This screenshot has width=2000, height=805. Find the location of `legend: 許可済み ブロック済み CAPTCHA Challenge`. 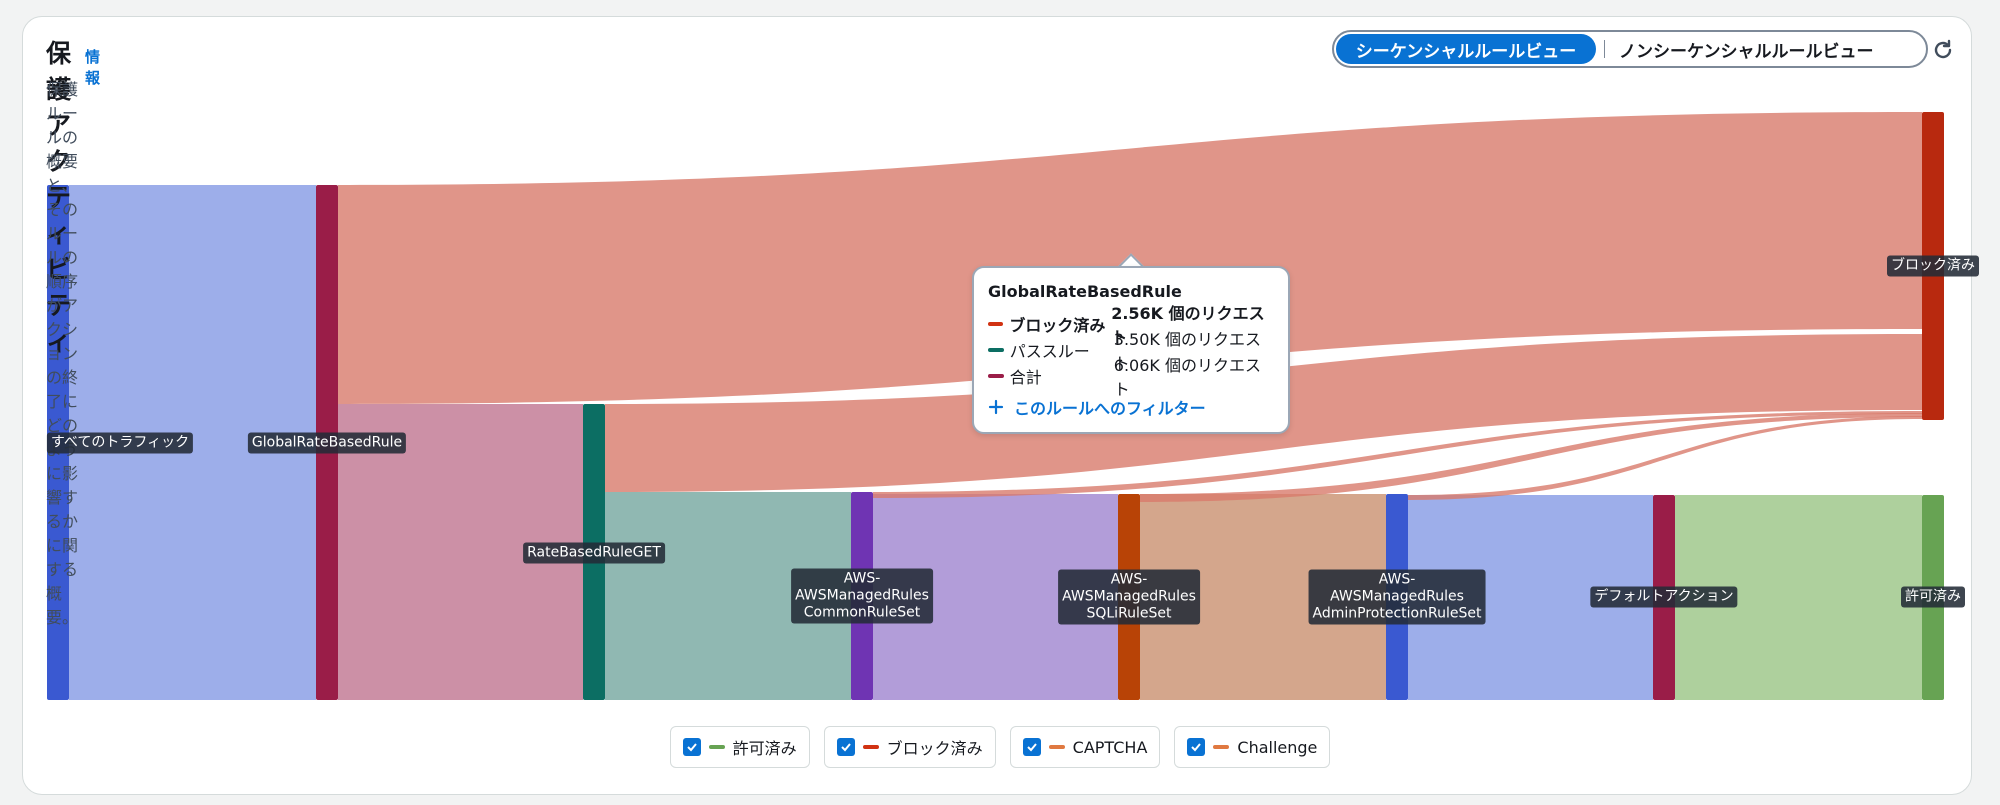

legend: 許可済み ブロック済み CAPTCHA Challenge is located at coordinates (1000, 747).